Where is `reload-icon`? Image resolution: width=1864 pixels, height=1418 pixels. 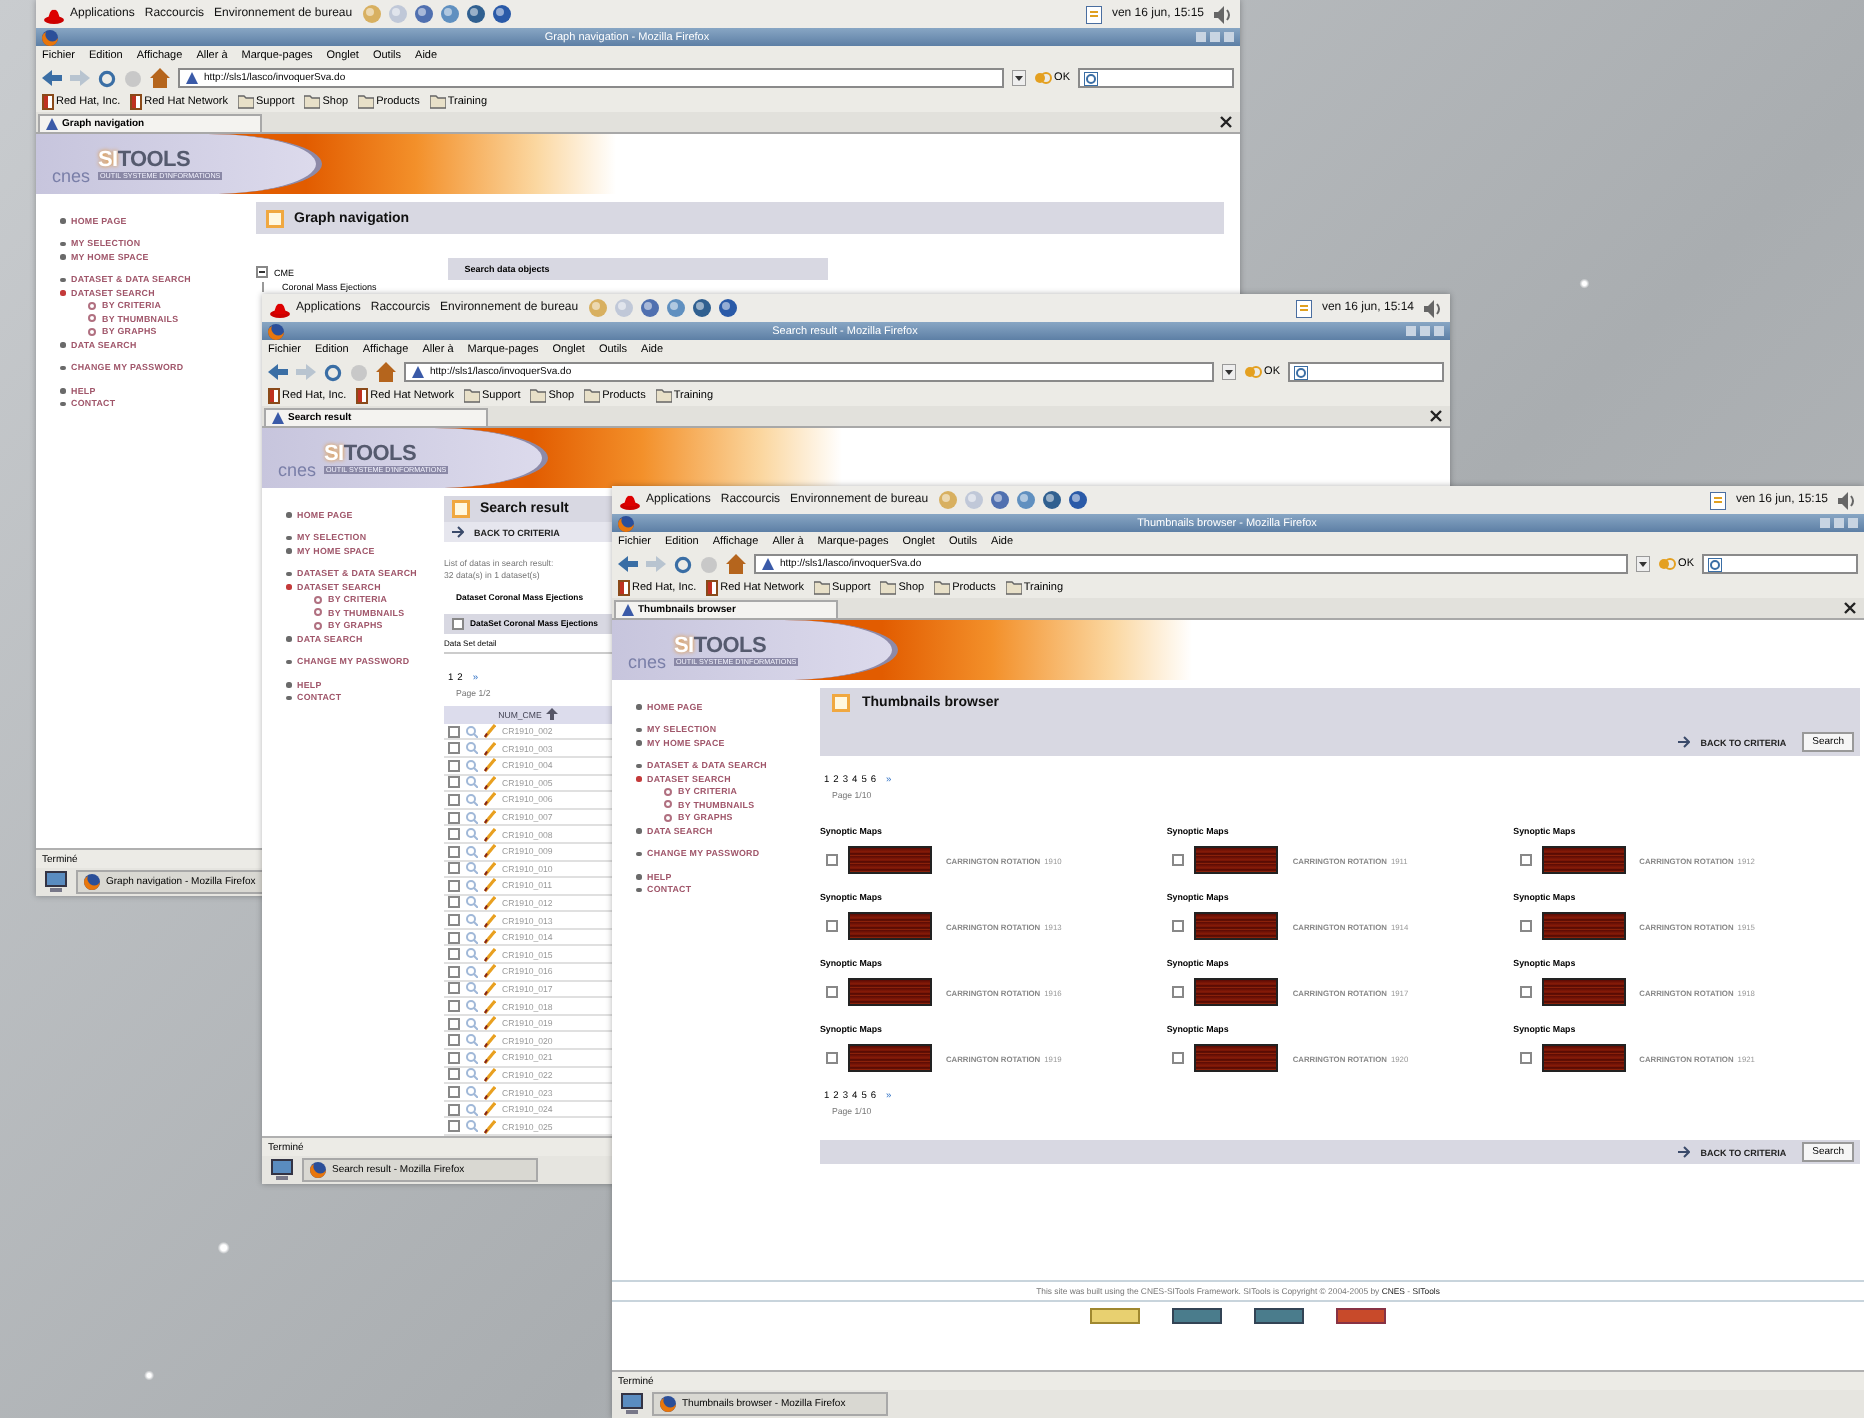
reload-icon is located at coordinates (107, 78).